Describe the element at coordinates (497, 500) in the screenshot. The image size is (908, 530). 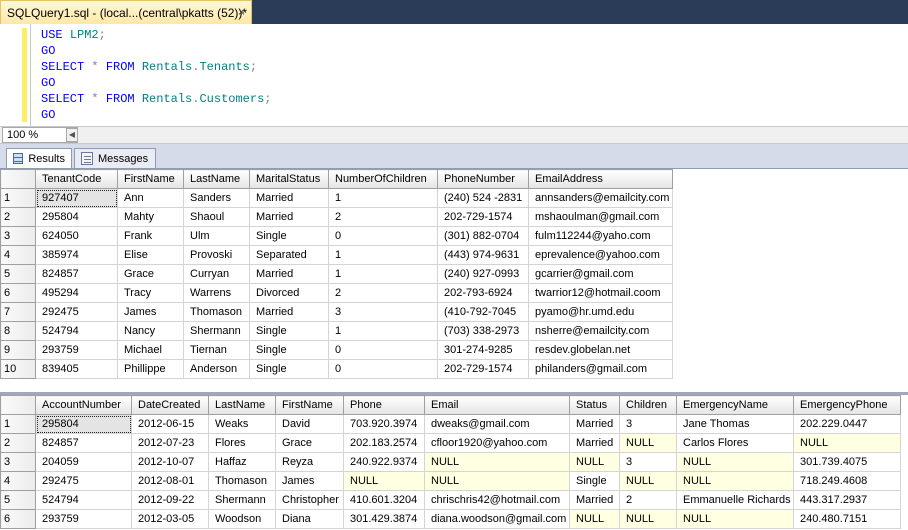
I see `table-cell: chrischris42@hotmail.com` at that location.